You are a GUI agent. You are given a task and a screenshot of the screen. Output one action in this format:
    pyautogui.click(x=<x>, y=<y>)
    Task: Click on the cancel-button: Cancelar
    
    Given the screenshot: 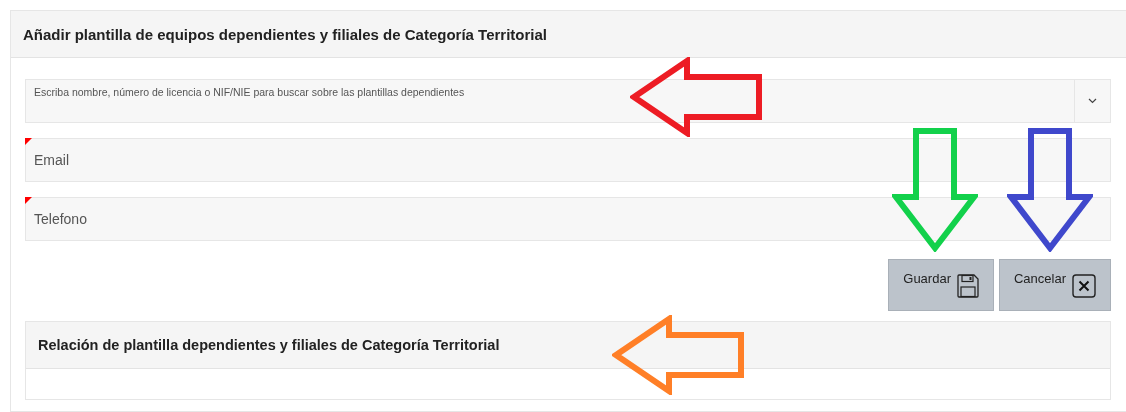 What is the action you would take?
    pyautogui.click(x=1054, y=285)
    